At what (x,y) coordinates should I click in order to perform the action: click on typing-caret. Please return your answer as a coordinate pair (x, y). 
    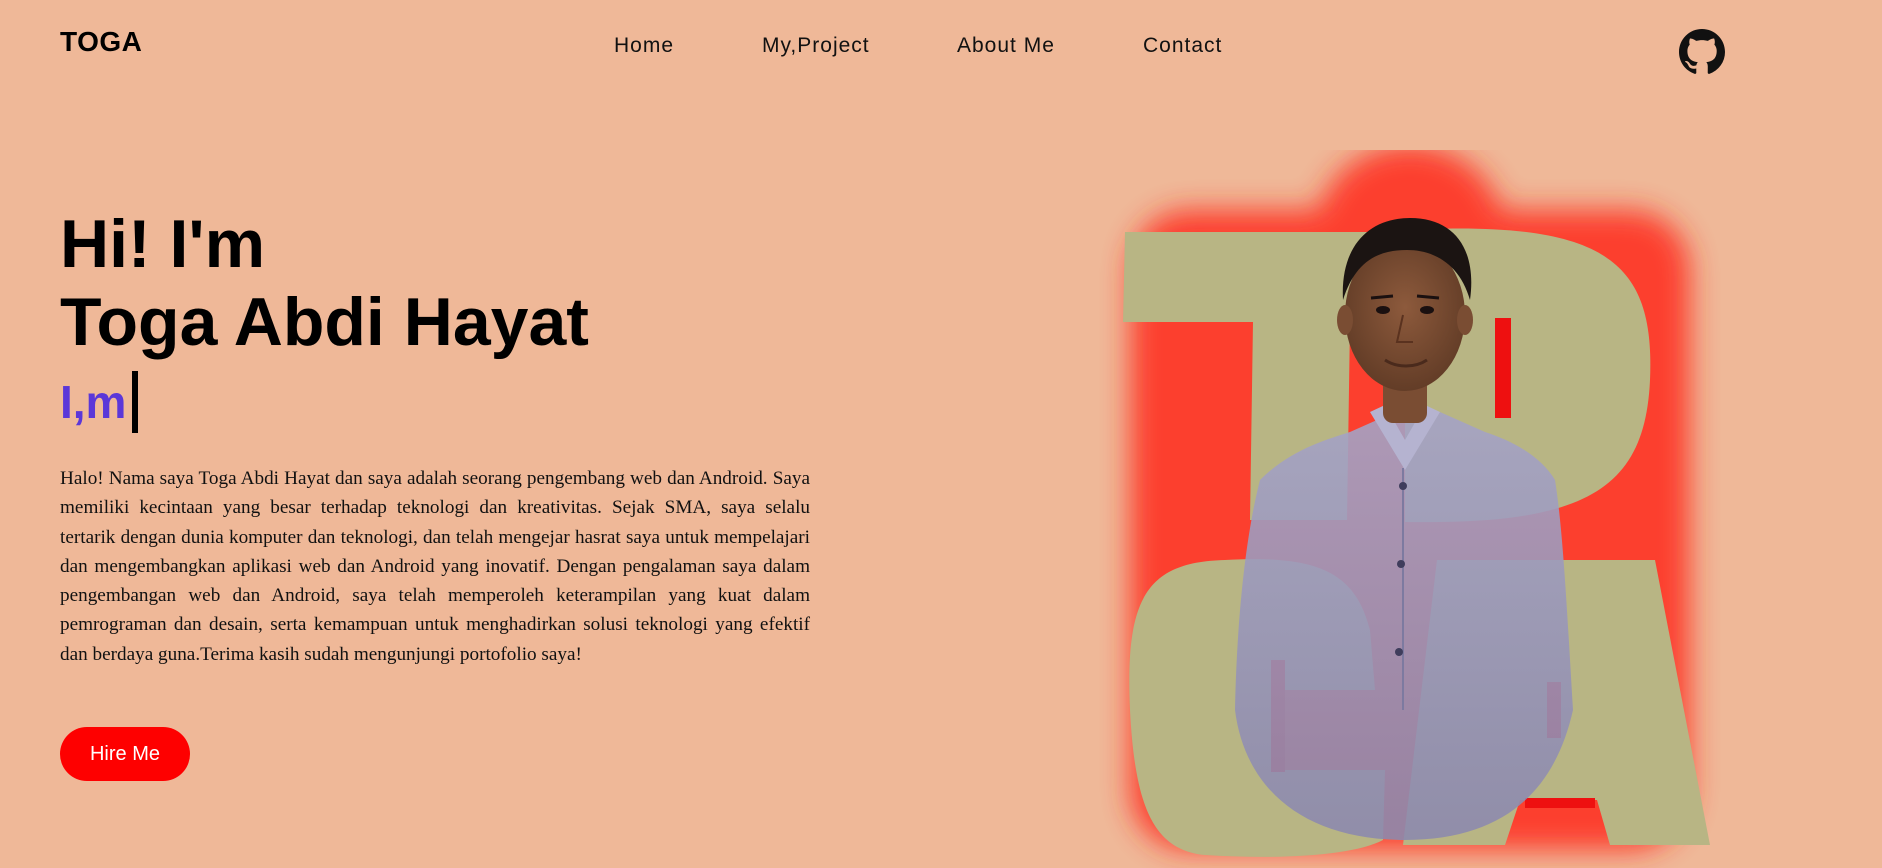
    Looking at the image, I should click on (135, 402).